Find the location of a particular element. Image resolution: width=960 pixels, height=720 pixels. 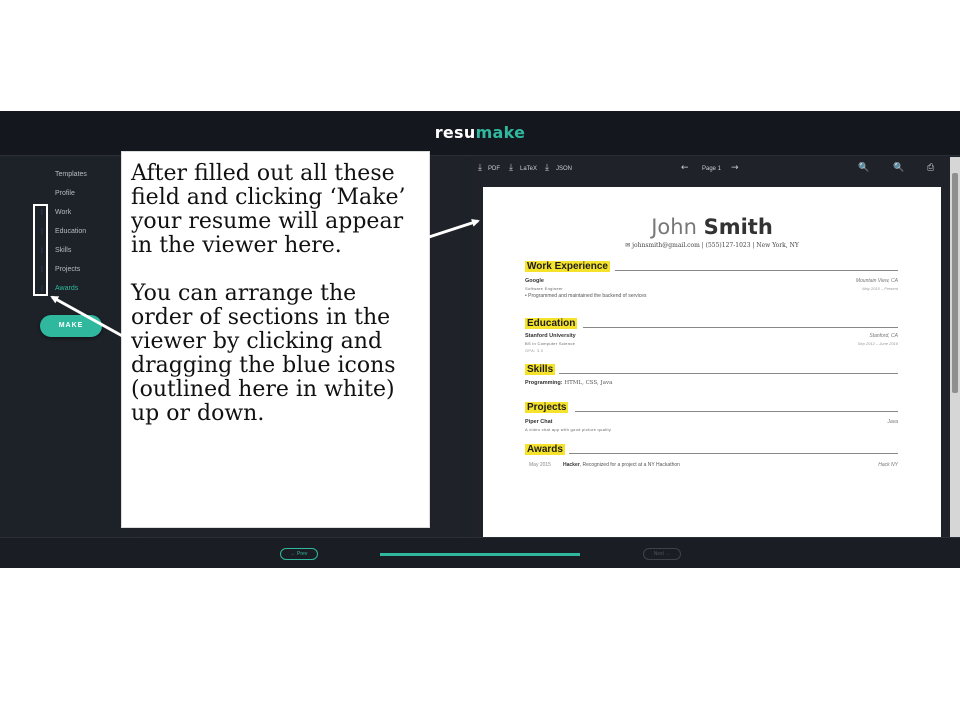

work-dates: May 2015 – Present is located at coordinates (880, 288).